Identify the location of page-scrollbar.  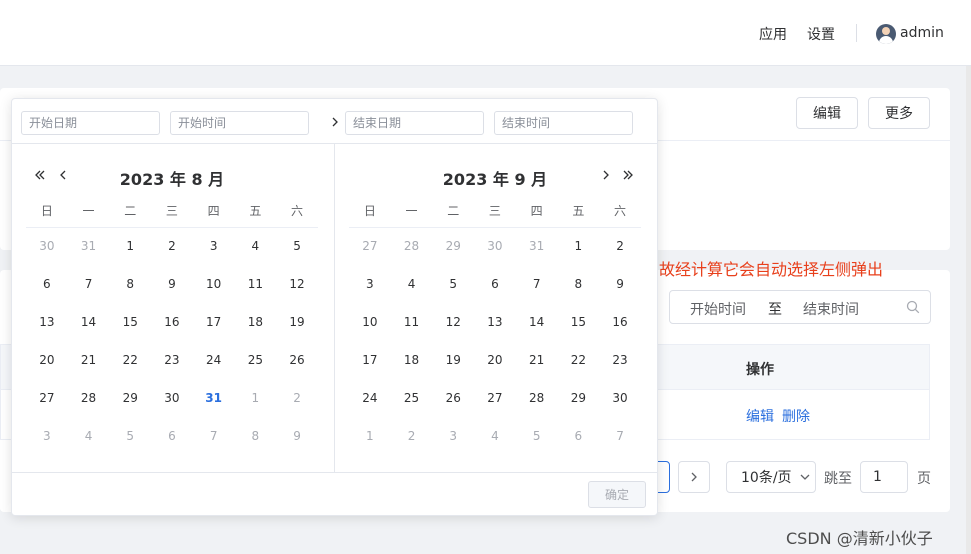
(968, 310).